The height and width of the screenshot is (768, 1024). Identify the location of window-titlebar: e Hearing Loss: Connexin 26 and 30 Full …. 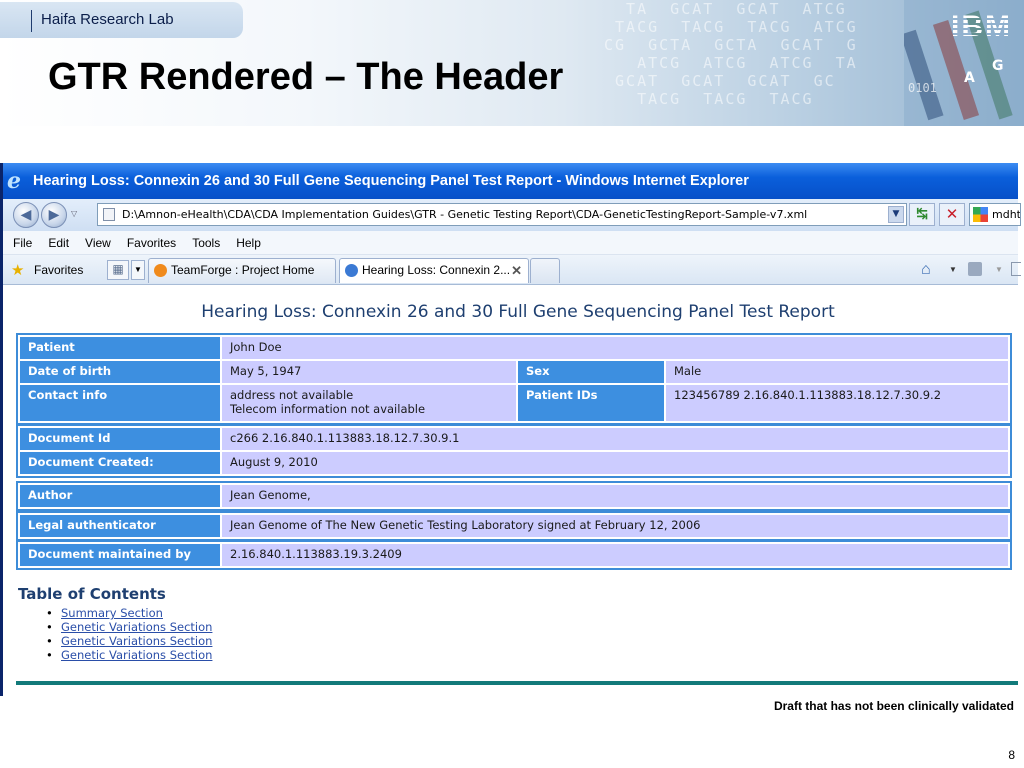
(510, 181).